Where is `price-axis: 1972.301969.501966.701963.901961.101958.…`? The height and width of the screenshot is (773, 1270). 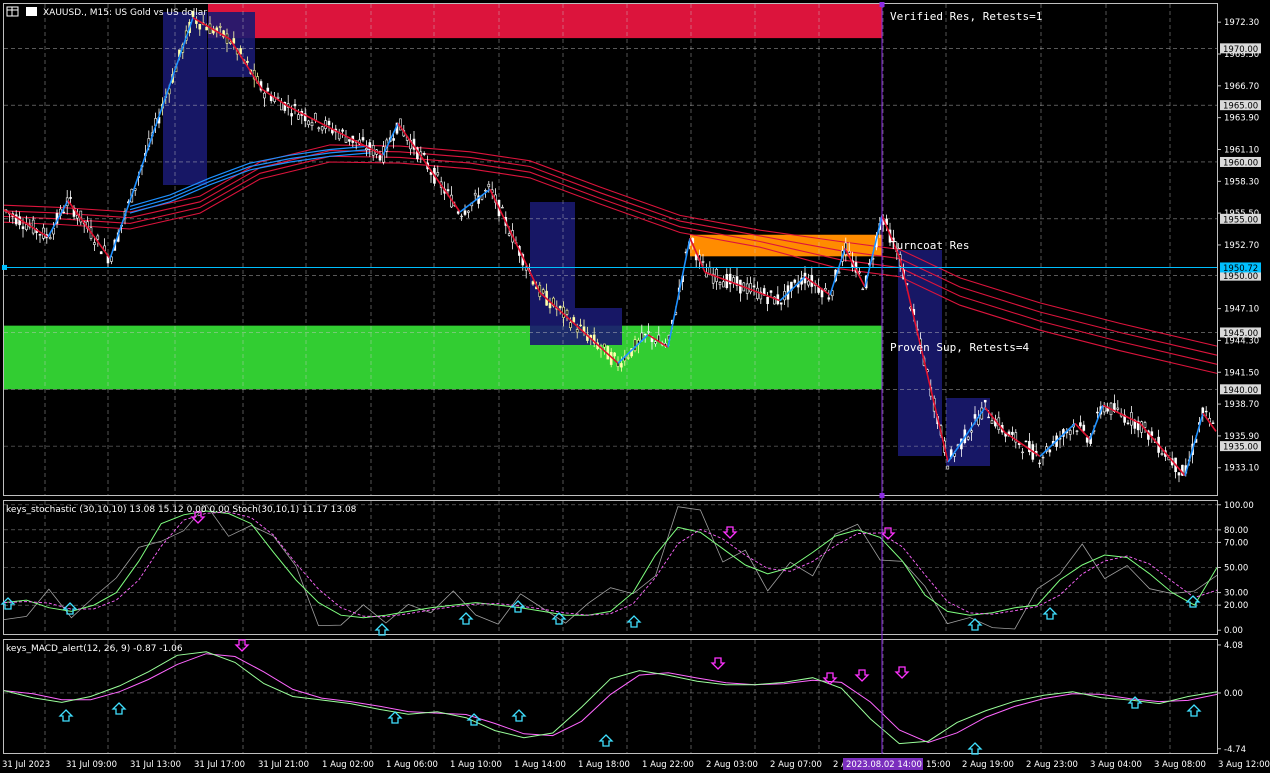
price-axis: 1972.301969.501966.701963.901961.101958.… is located at coordinates (1239, 246).